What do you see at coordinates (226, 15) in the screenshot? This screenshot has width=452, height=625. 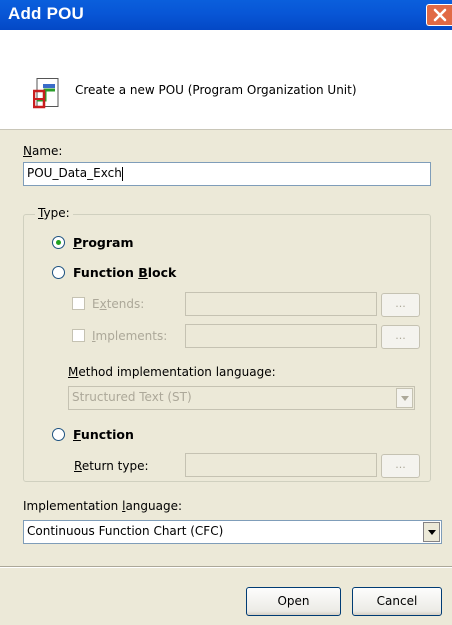 I see `title-bar: Add POU` at bounding box center [226, 15].